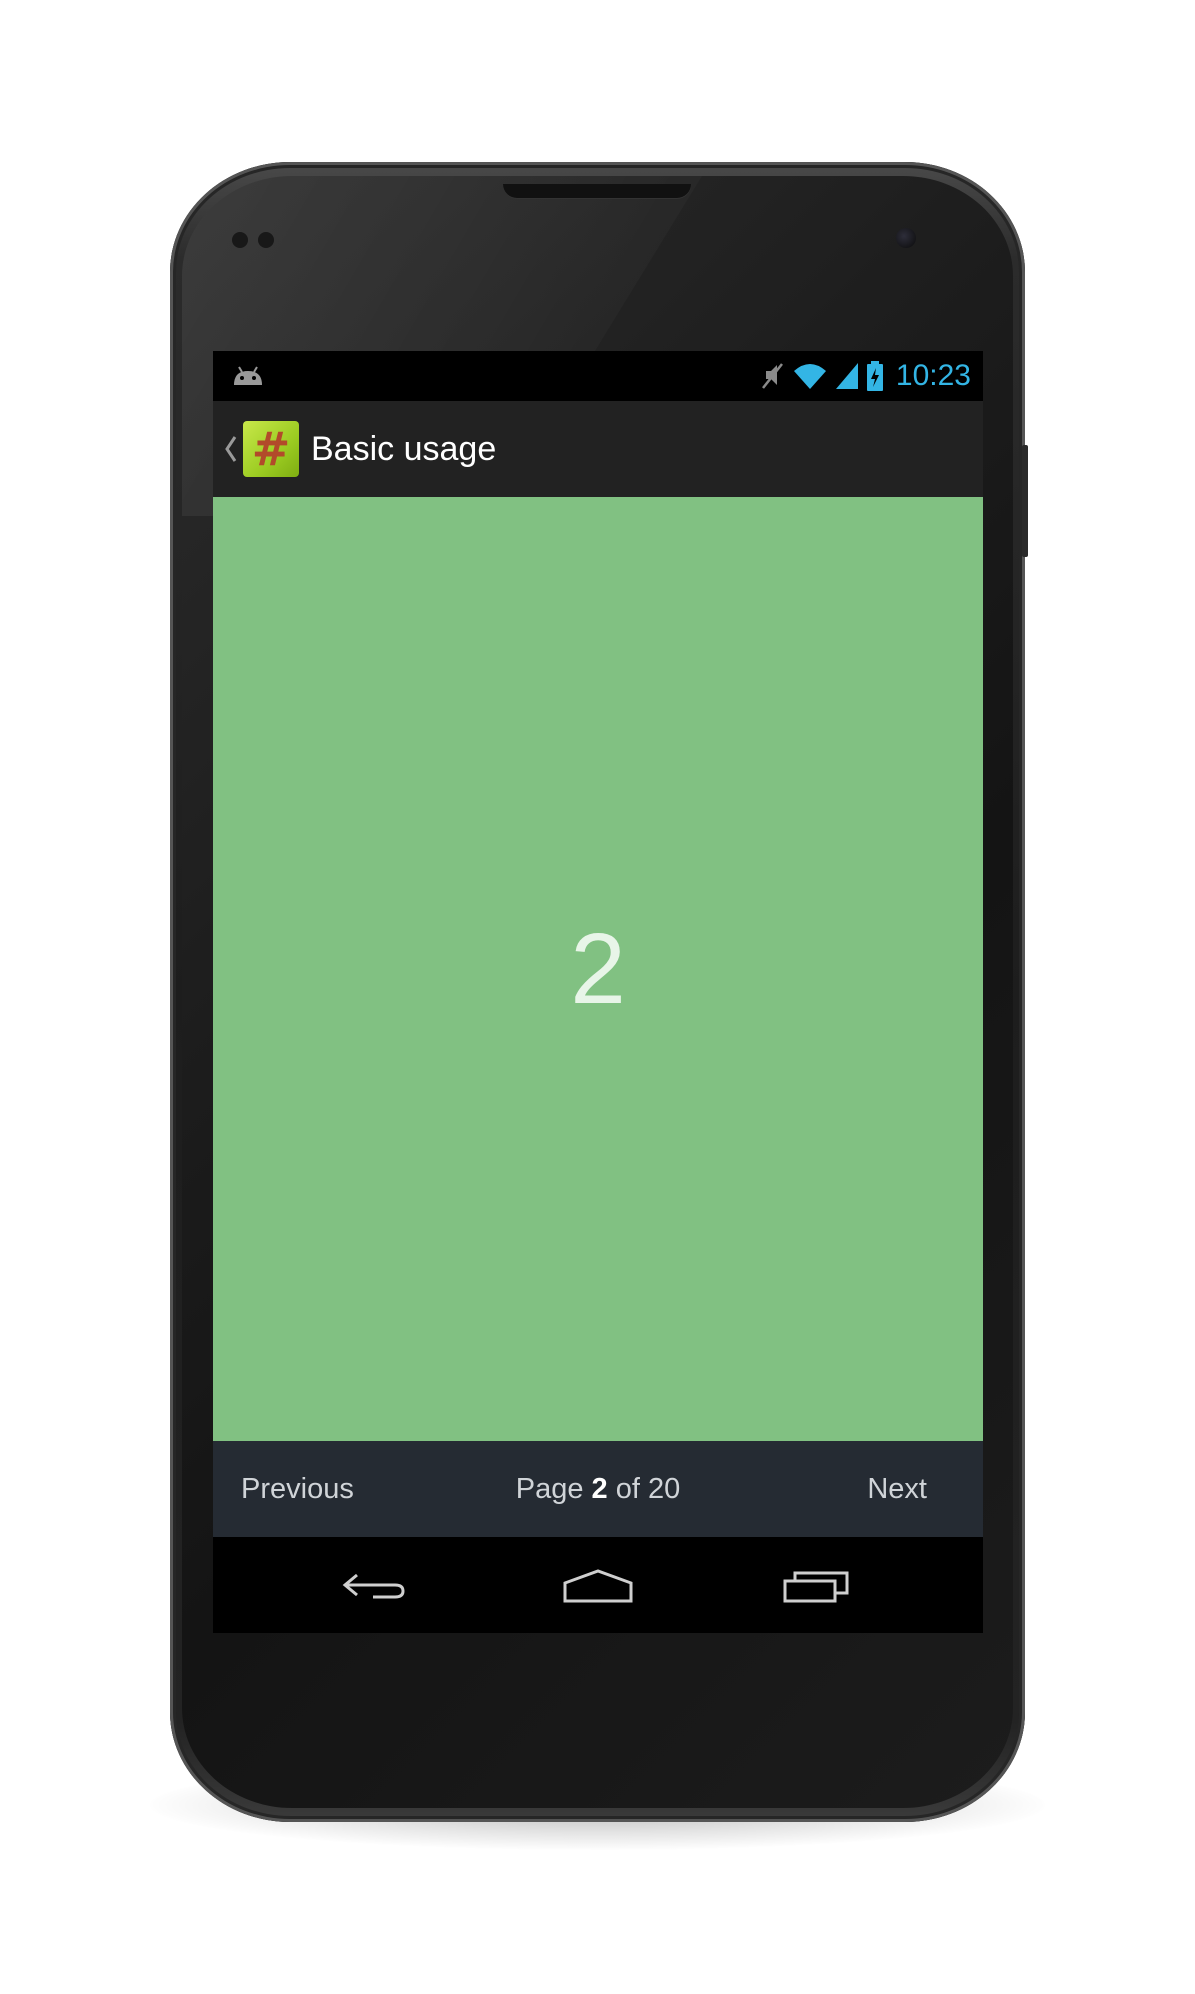 This screenshot has height=1994, width=1195. I want to click on android-notification-icon, so click(248, 375).